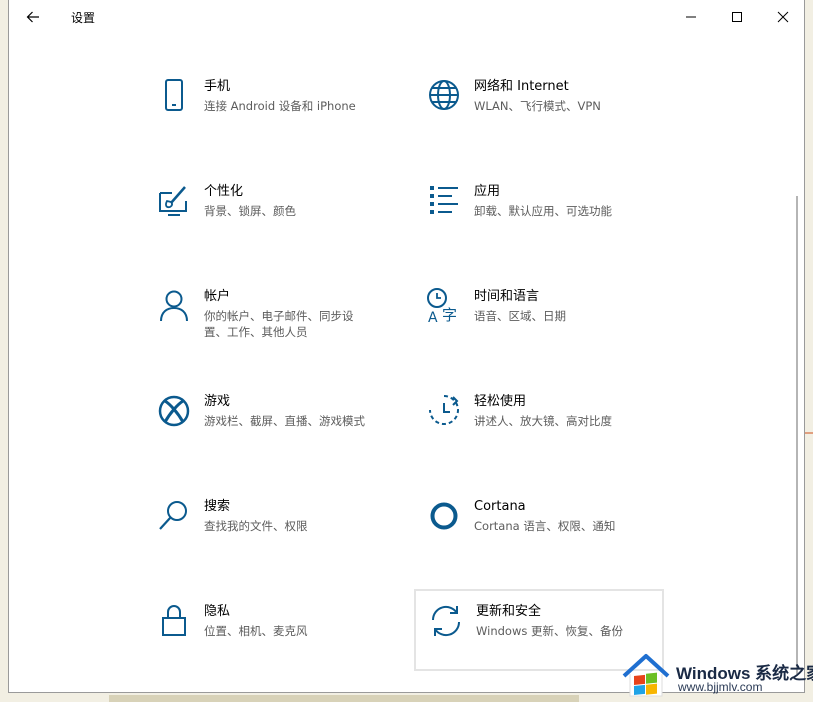 The width and height of the screenshot is (813, 702). I want to click on settings-item-description: 背景、锁屏、颜色, so click(250, 211).